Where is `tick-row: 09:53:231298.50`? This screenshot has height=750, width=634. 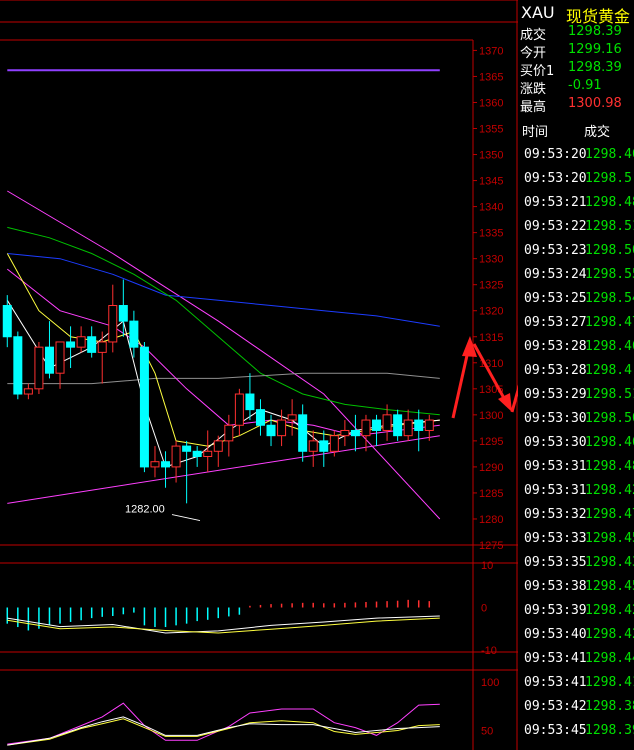 tick-row: 09:53:231298.50 is located at coordinates (576, 252).